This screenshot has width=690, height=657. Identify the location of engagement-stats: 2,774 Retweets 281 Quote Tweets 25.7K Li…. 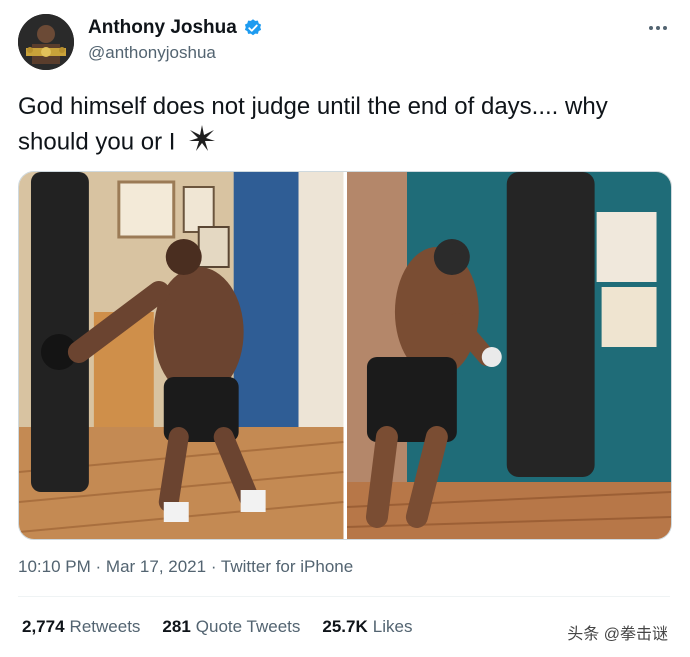
(217, 627).